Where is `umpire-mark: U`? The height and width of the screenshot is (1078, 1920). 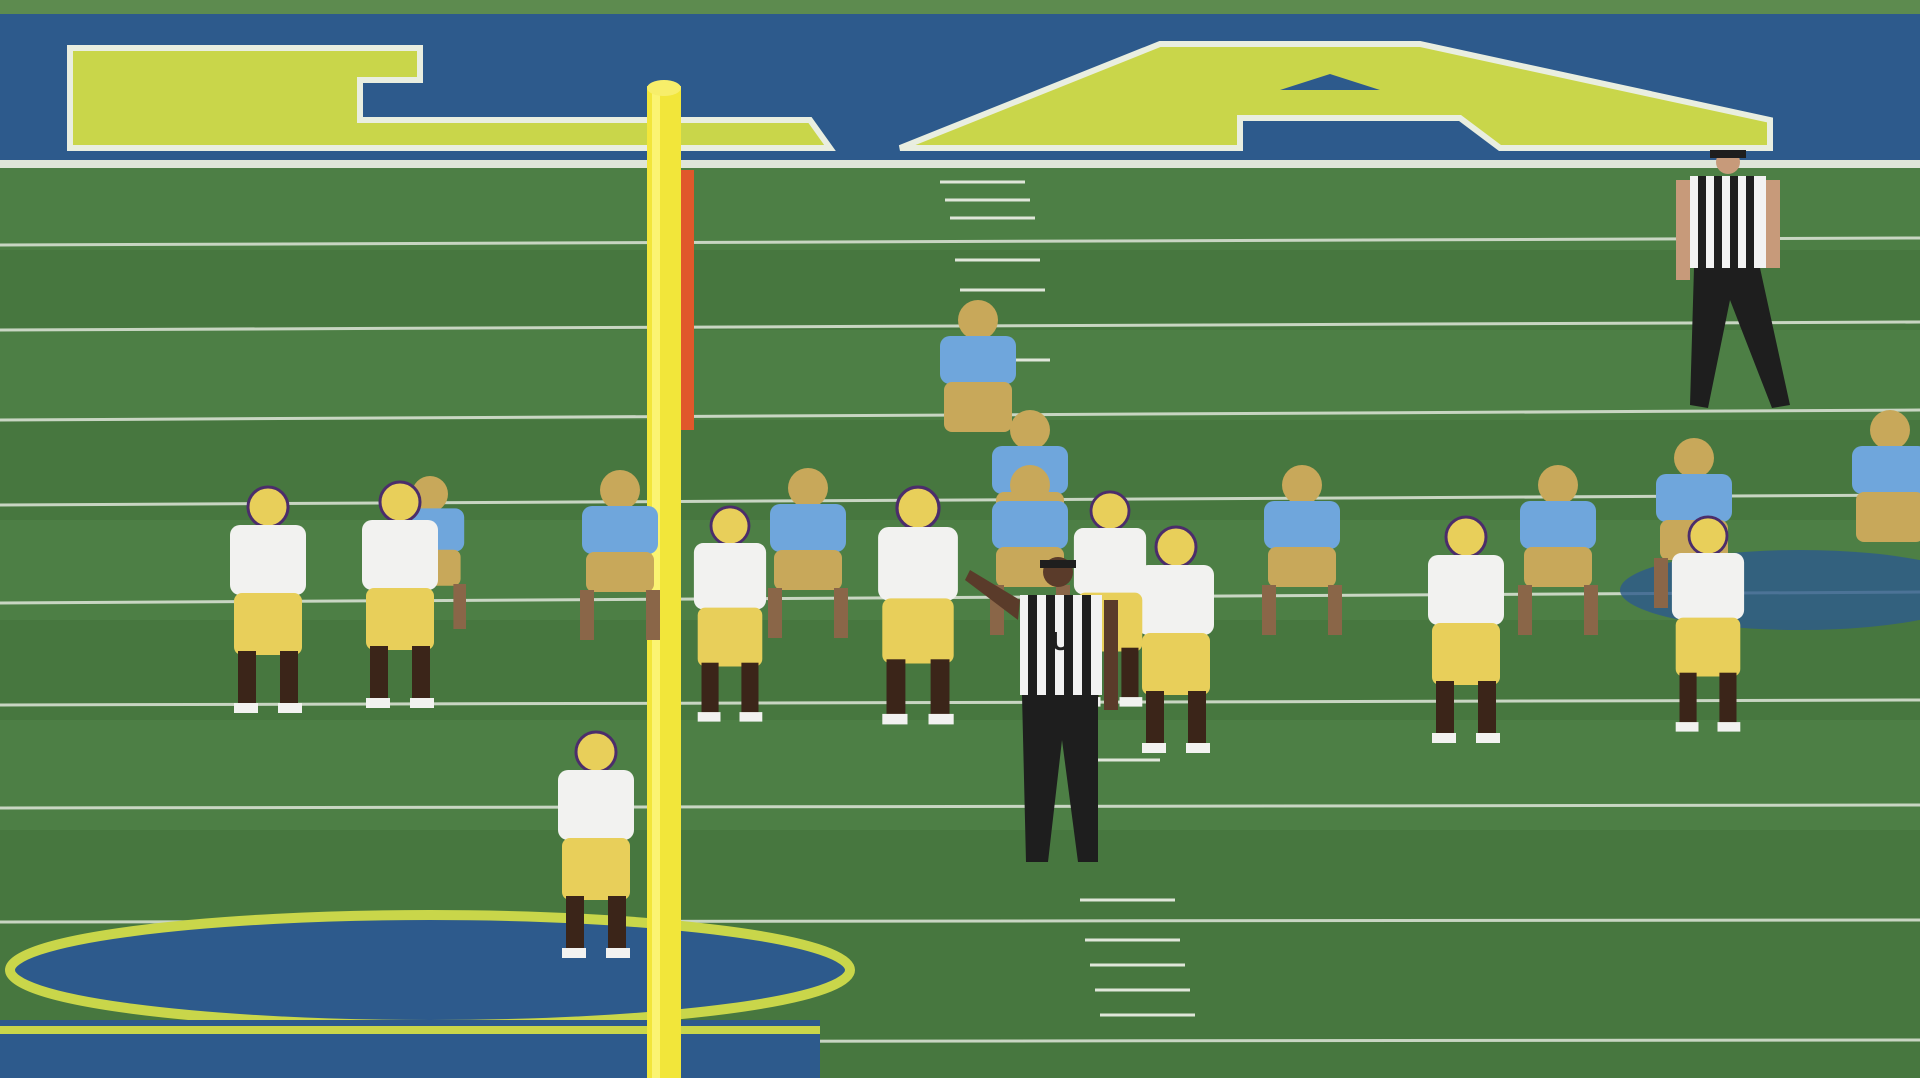
umpire-mark: U is located at coordinates (1061, 641).